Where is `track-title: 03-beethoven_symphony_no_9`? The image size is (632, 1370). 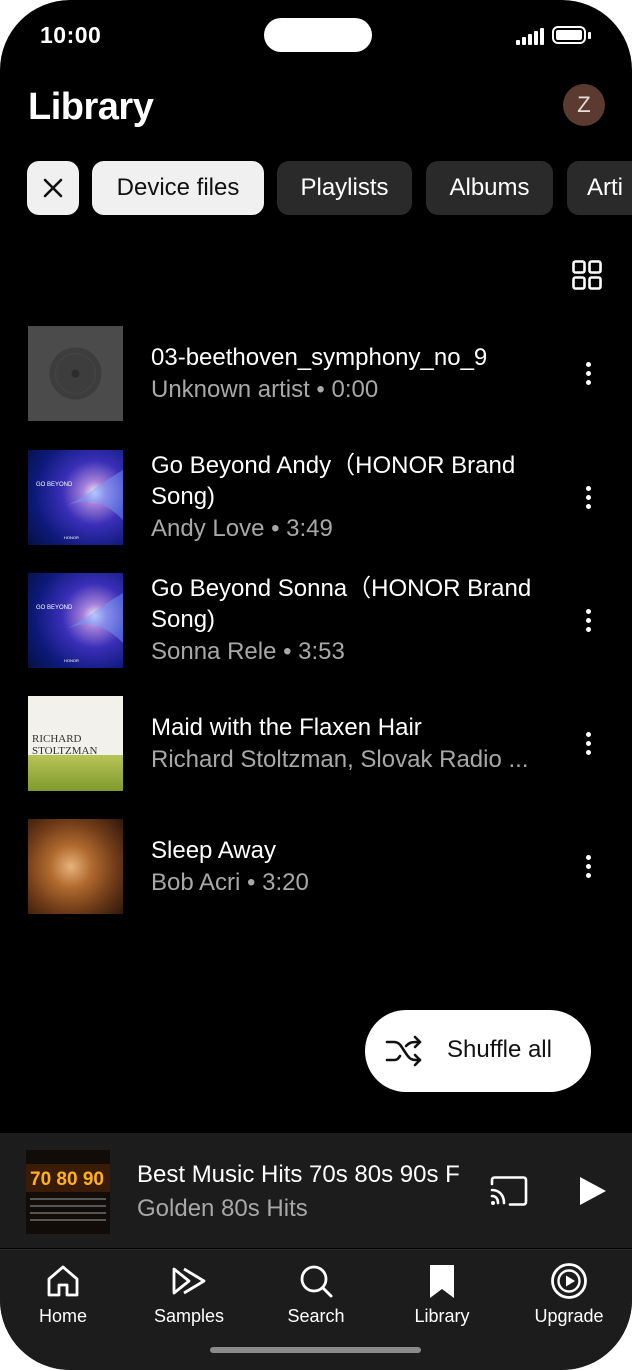
track-title: 03-beethoven_symphony_no_9 is located at coordinates (319, 357).